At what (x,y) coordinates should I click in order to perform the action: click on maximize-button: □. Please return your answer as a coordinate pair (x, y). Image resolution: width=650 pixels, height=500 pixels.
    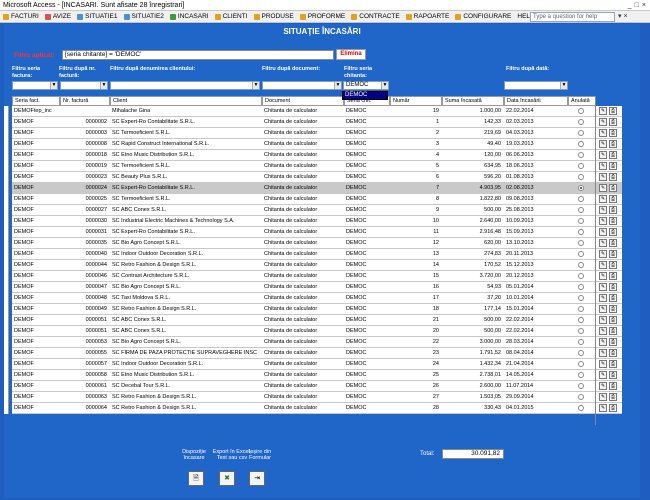
    Looking at the image, I should click on (637, 5).